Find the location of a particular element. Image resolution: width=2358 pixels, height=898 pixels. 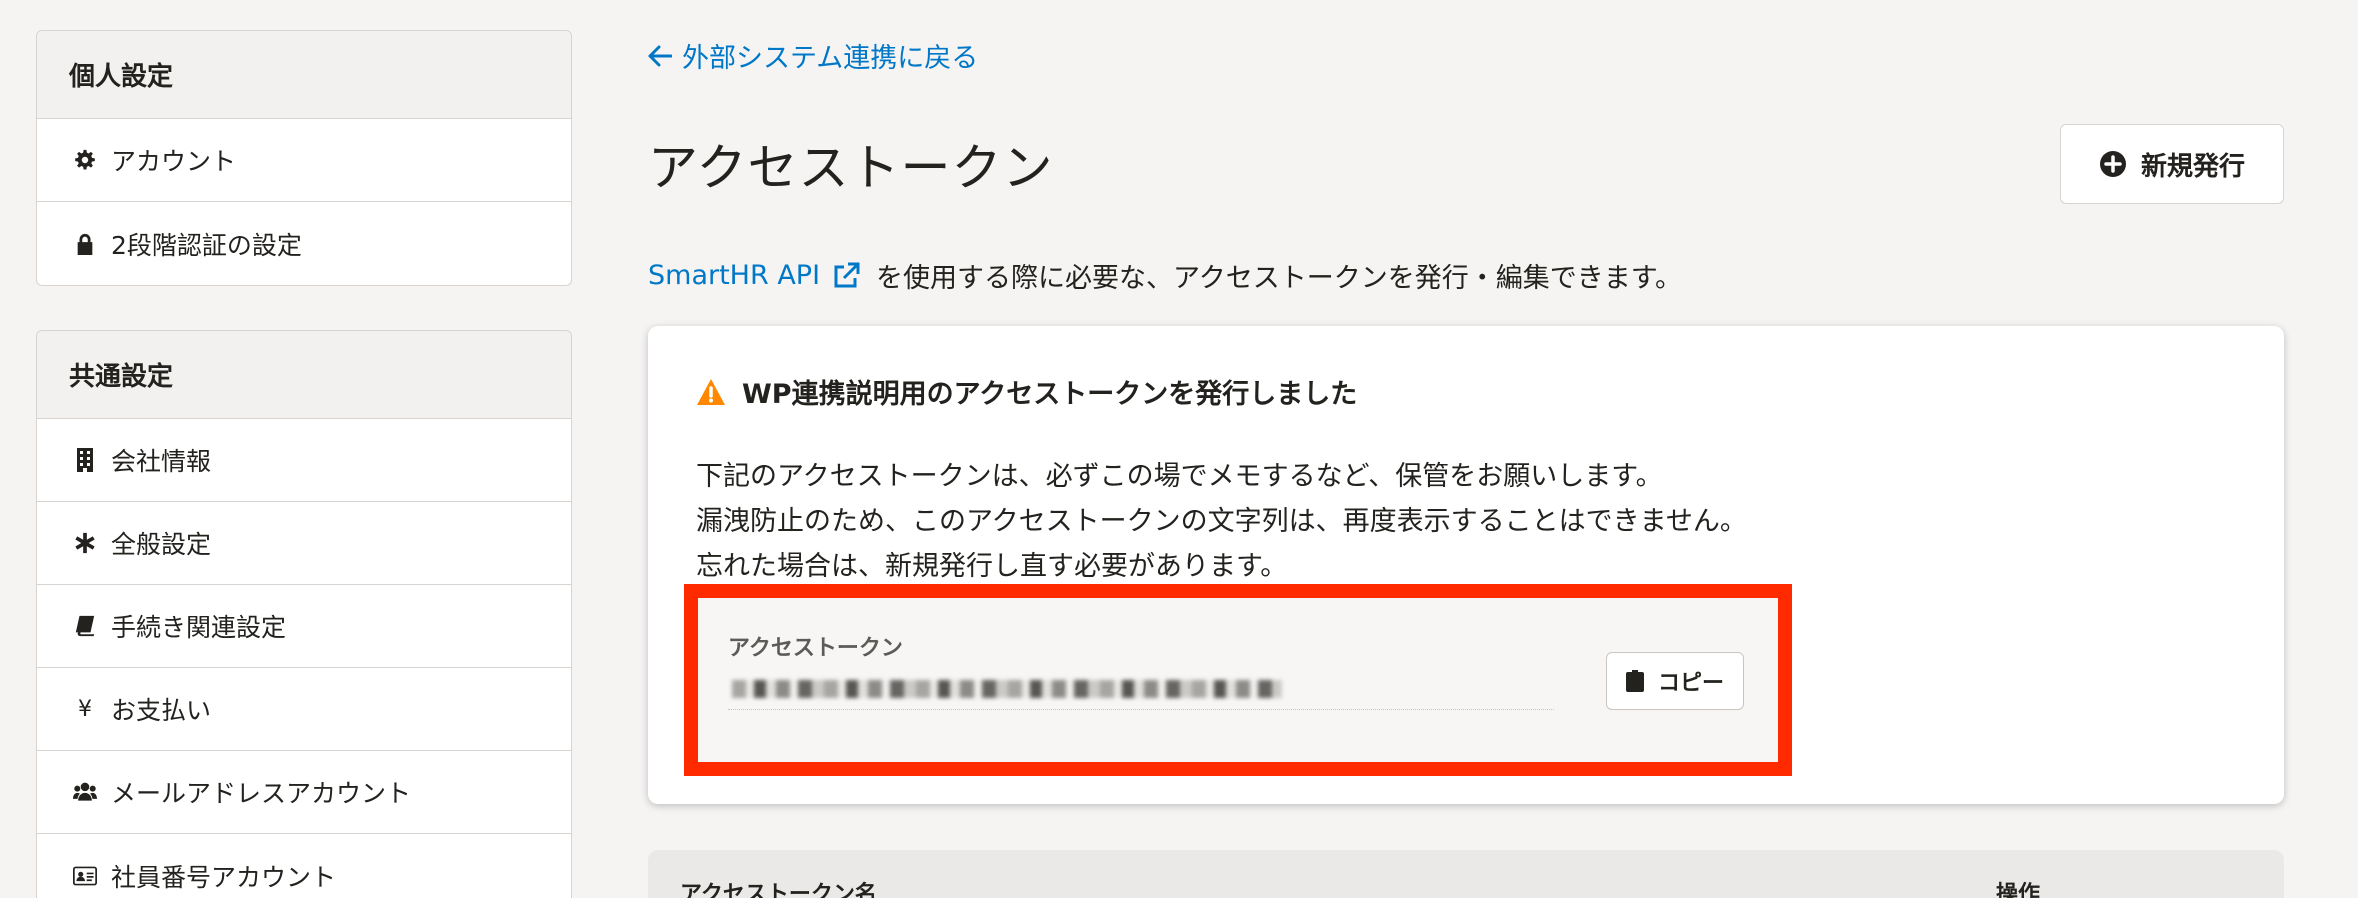

asterisk-icon is located at coordinates (85, 543).